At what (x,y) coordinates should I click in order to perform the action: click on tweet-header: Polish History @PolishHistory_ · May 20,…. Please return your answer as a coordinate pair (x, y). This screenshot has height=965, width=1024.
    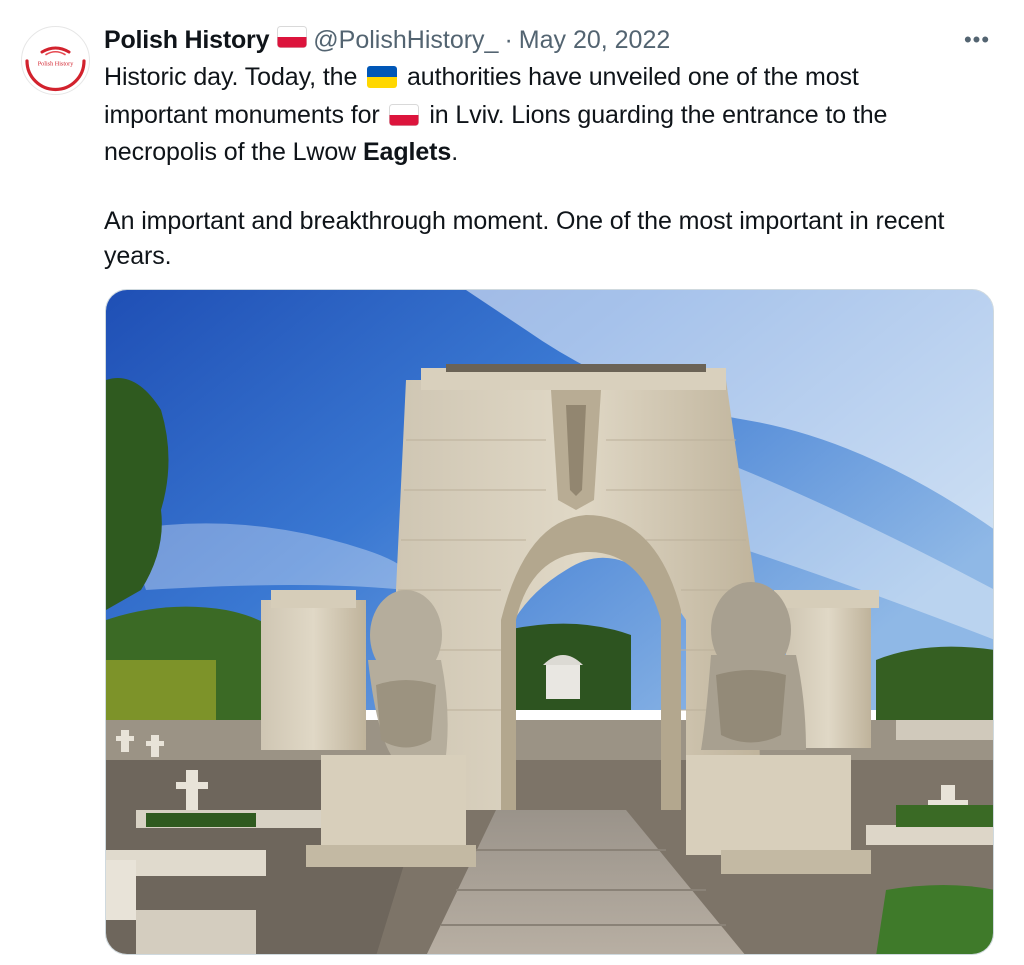
    Looking at the image, I should click on (387, 40).